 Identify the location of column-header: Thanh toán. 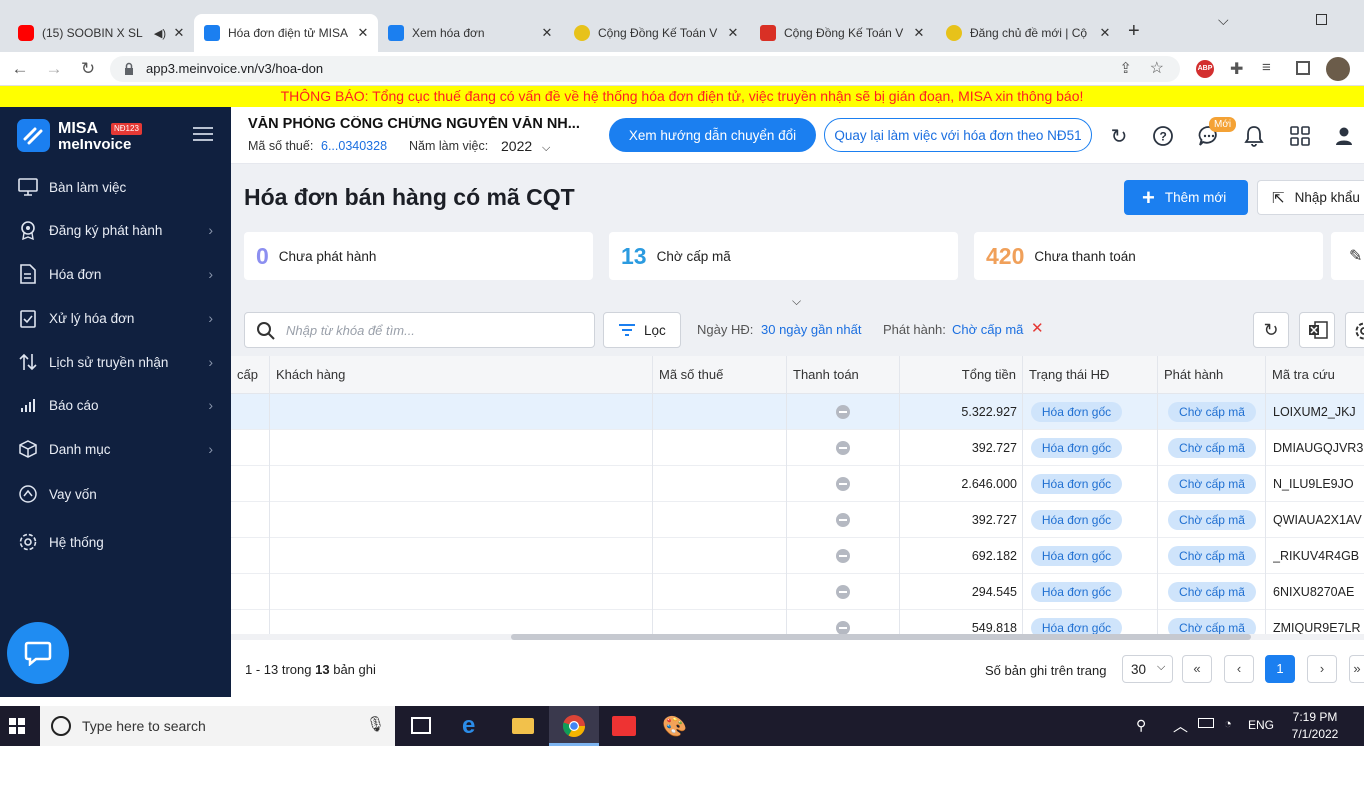
(843, 375).